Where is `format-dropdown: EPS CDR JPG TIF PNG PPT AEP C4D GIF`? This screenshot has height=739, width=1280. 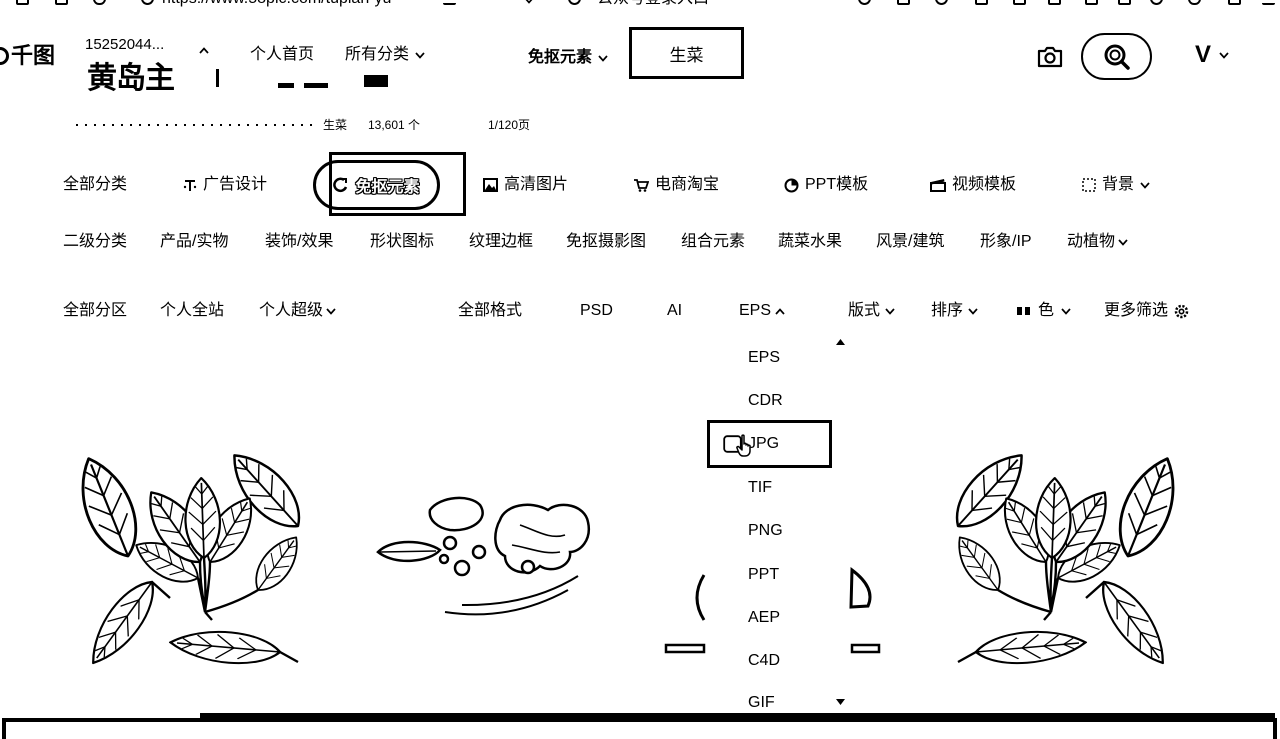
format-dropdown: EPS CDR JPG TIF PNG PPT AEP C4D GIF is located at coordinates (778, 525).